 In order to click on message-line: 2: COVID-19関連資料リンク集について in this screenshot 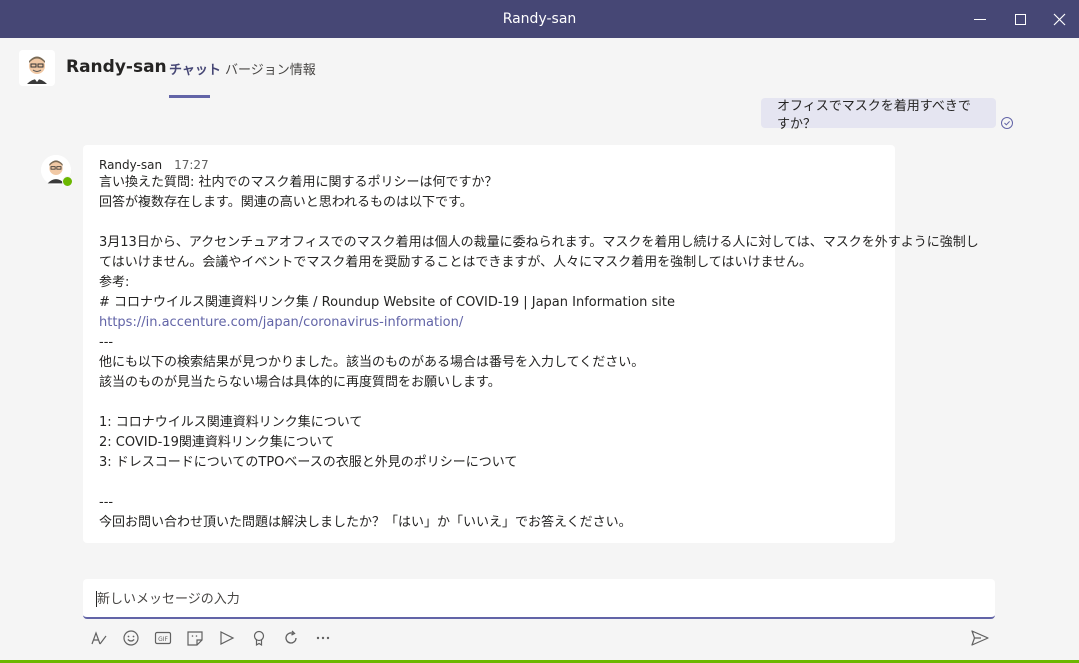, I will do `click(489, 443)`.